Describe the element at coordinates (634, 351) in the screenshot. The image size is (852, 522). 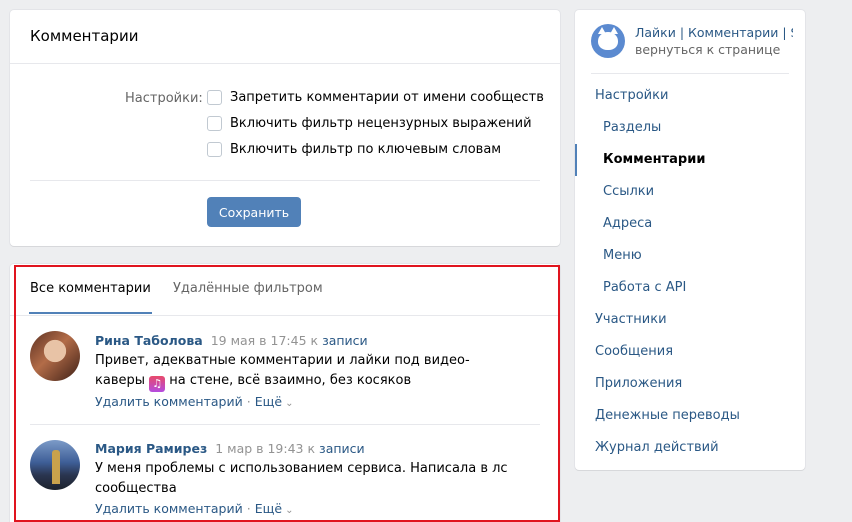
I see `menu-item-messages: Сообщения` at that location.